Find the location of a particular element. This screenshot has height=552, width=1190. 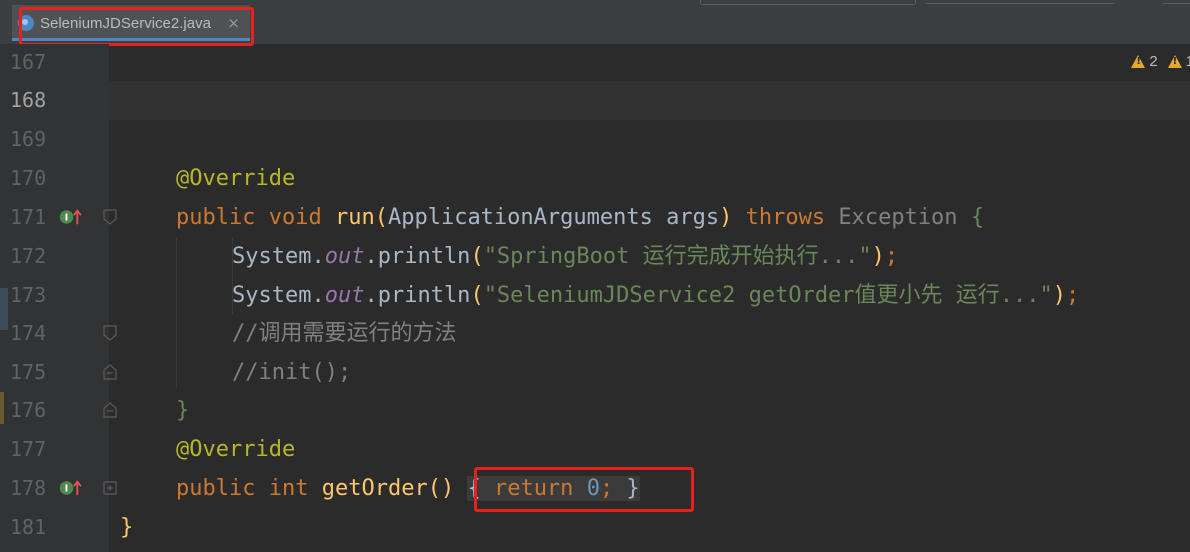

paren: () is located at coordinates (441, 488).